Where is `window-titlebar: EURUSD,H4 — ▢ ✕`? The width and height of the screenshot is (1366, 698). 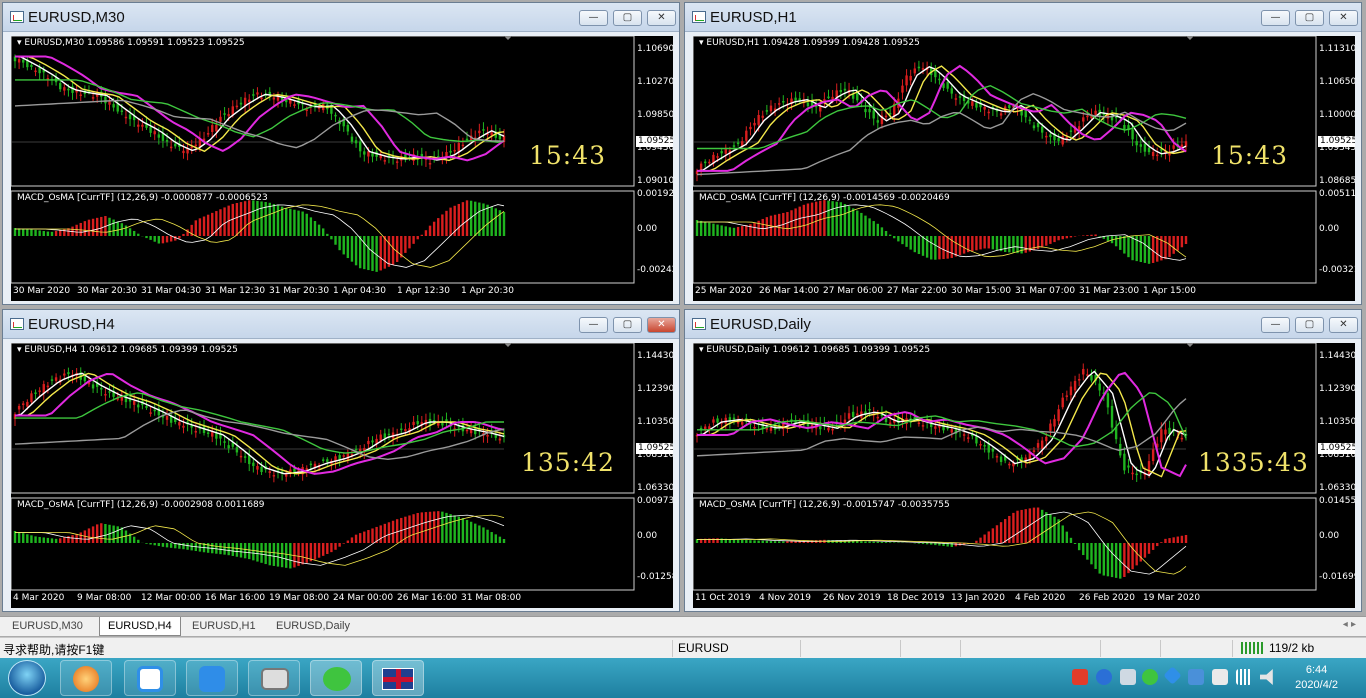
window-titlebar: EURUSD,H4 — ▢ ✕ is located at coordinates (341, 324).